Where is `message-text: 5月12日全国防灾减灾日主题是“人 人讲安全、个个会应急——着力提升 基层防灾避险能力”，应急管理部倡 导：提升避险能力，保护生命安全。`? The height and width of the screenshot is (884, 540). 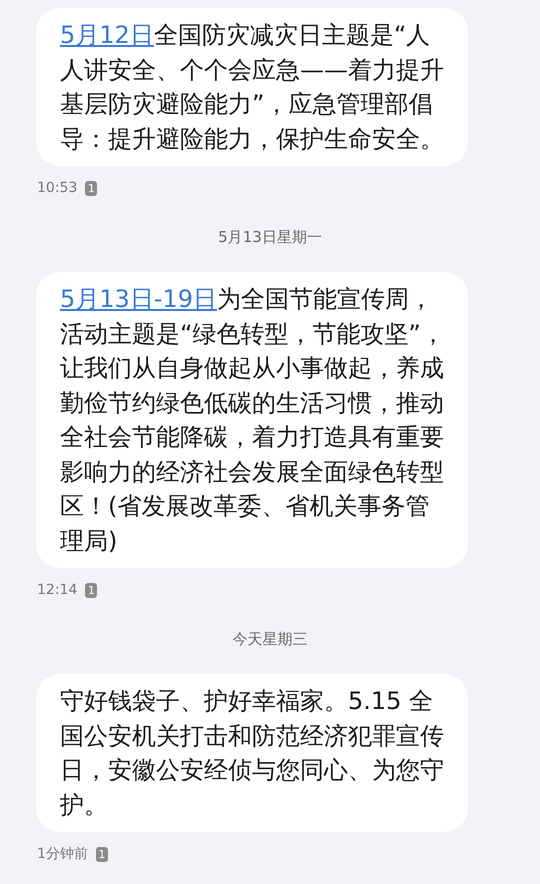 message-text: 5月12日全国防灾减灾日主题是“人 人讲安全、个个会应急——着力提升 基层防灾避险能力”，应急管理部倡 导：提升避险能力，保护生命安全。 is located at coordinates (252, 87).